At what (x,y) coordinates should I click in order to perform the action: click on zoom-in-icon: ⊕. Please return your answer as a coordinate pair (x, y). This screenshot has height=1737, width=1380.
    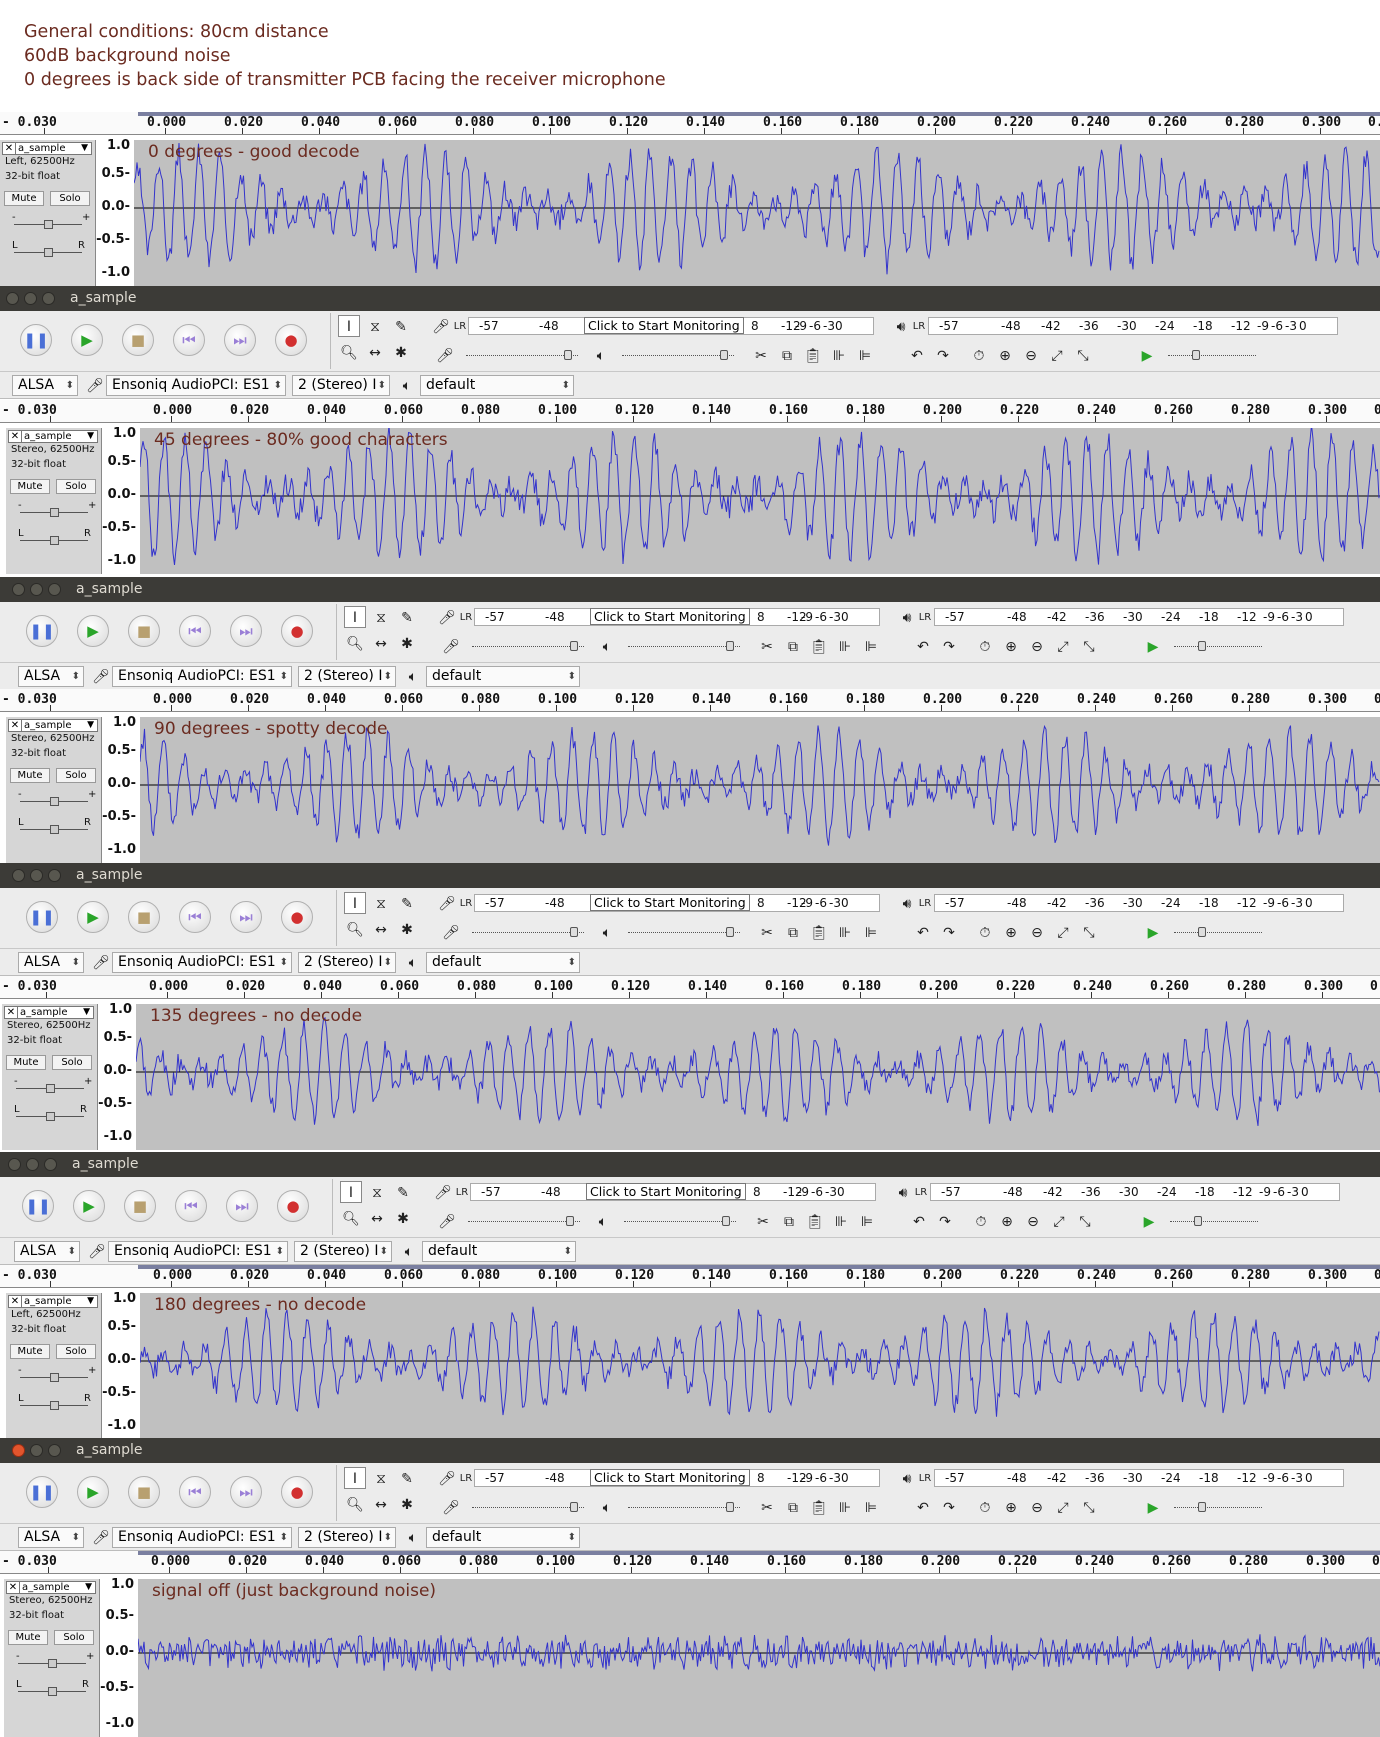
    Looking at the image, I should click on (1011, 932).